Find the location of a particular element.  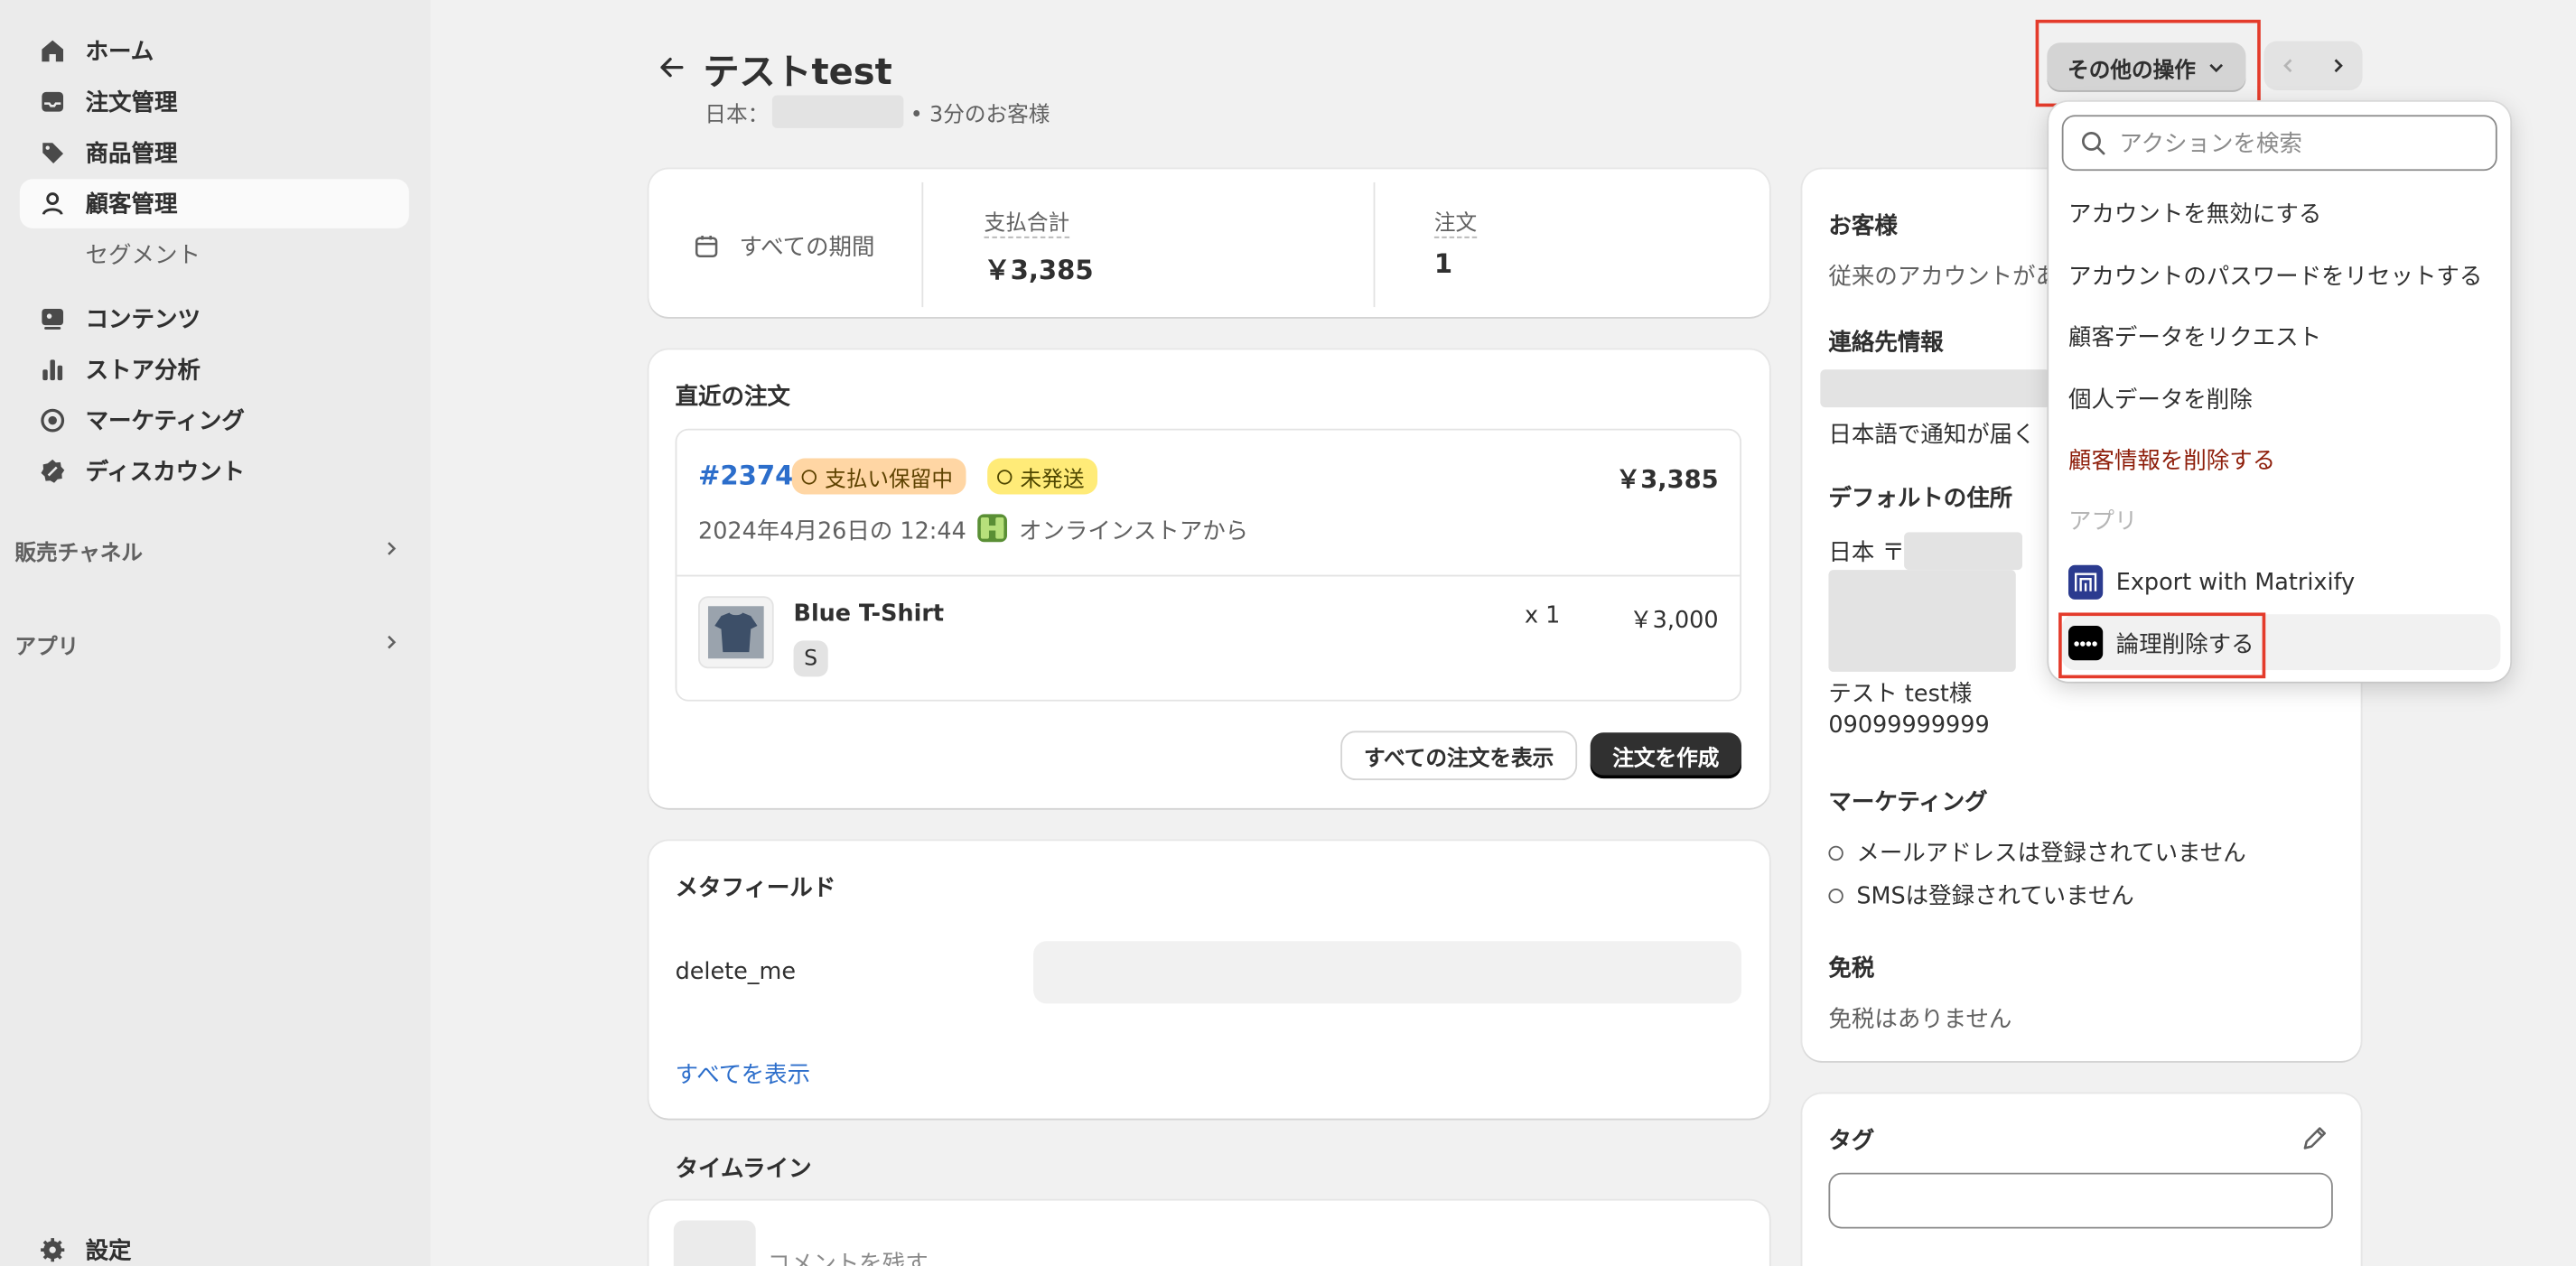

highlight-box-more-actions is located at coordinates (2148, 63).